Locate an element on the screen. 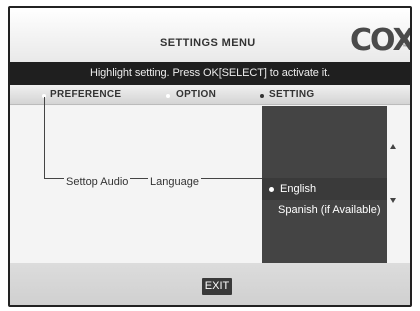  scroll-down-arrow-icon is located at coordinates (393, 200).